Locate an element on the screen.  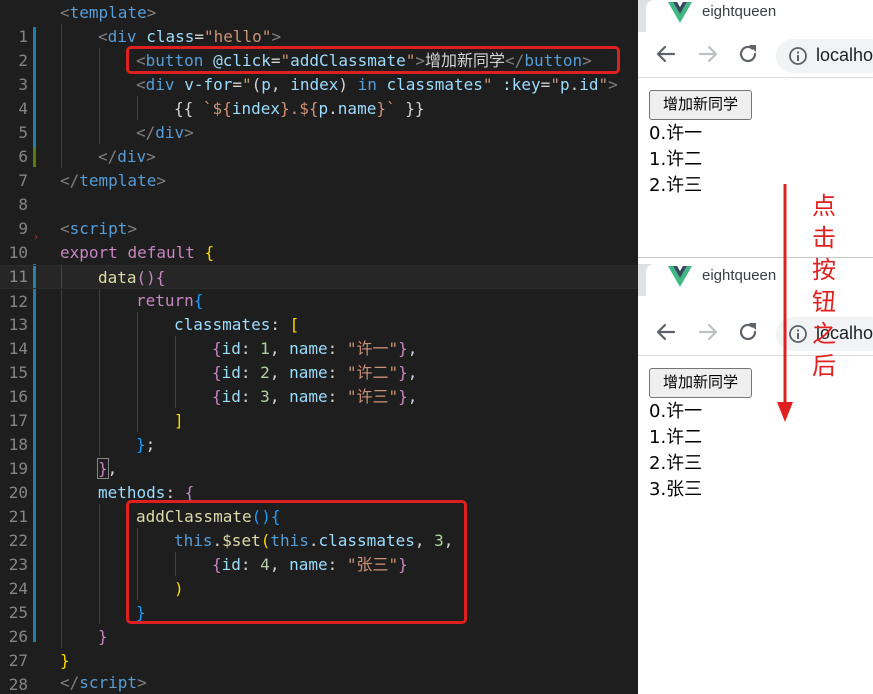
annotation-char: 按 is located at coordinates (824, 270).